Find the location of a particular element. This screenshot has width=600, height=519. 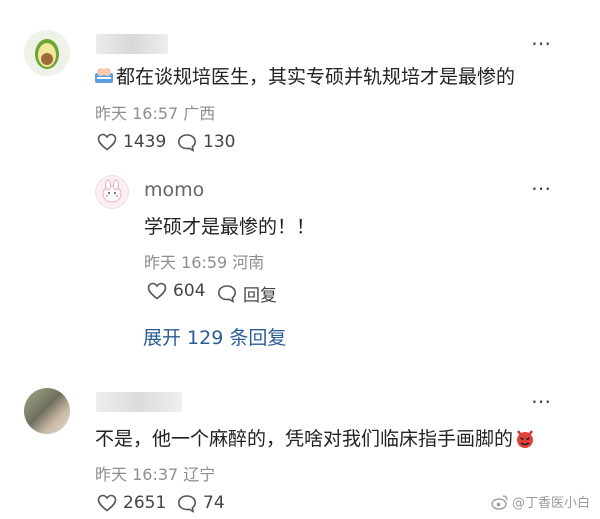

watermark-text: @丁香医小白 is located at coordinates (551, 503).